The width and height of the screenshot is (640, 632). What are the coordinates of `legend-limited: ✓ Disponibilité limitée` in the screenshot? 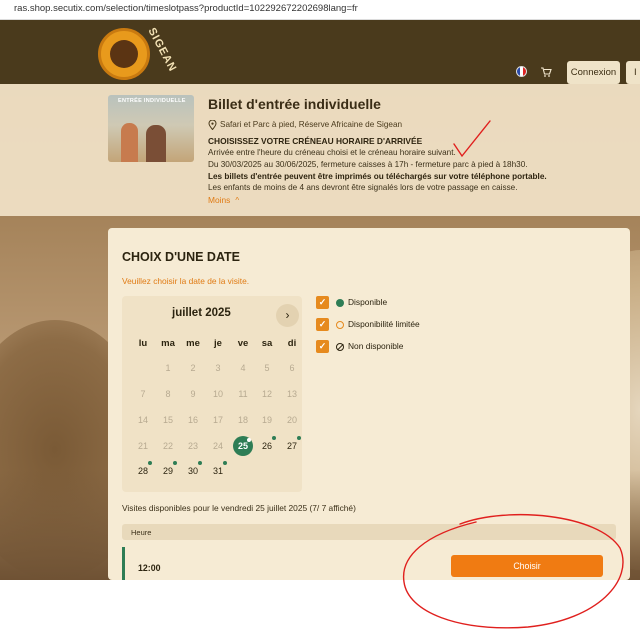 It's located at (391, 325).